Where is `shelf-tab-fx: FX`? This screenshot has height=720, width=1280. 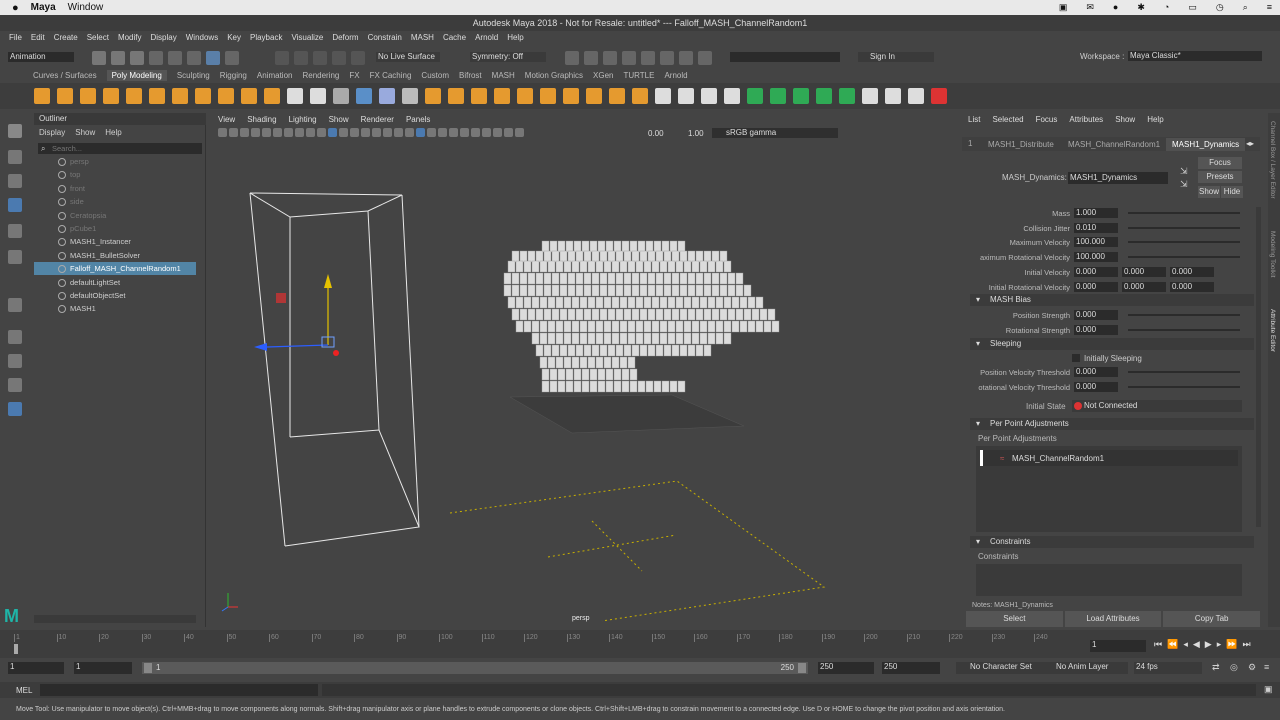 shelf-tab-fx: FX is located at coordinates (354, 75).